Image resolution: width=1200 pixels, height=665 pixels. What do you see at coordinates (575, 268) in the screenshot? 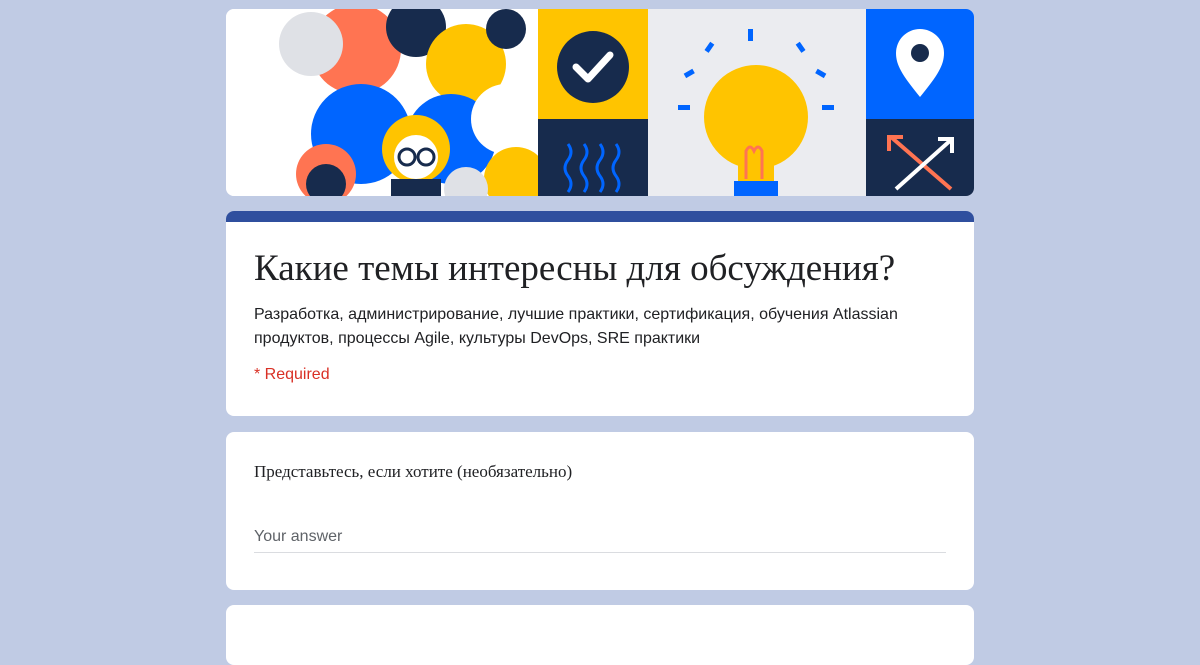
I see `form-title: Какие темы интересны для обсуждения?` at bounding box center [575, 268].